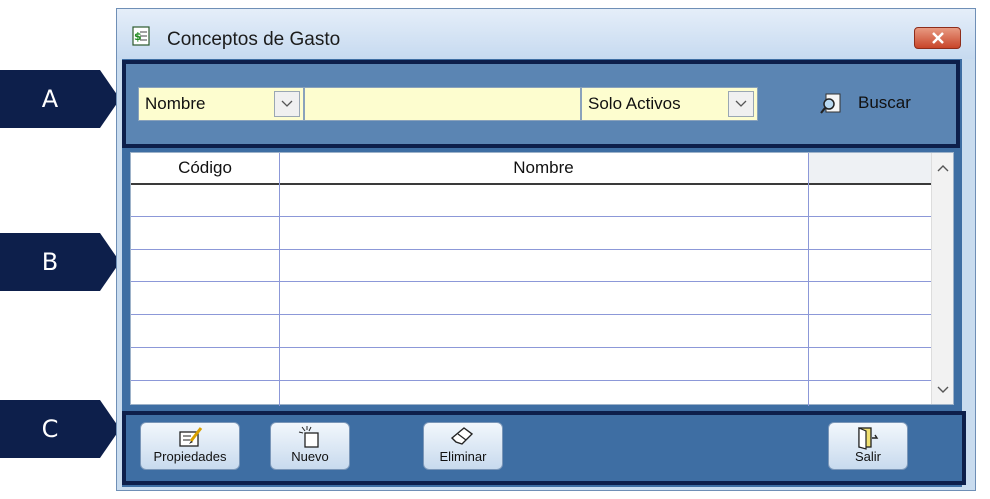 The width and height of the screenshot is (990, 499). I want to click on search-field-dropdown-button, so click(287, 104).